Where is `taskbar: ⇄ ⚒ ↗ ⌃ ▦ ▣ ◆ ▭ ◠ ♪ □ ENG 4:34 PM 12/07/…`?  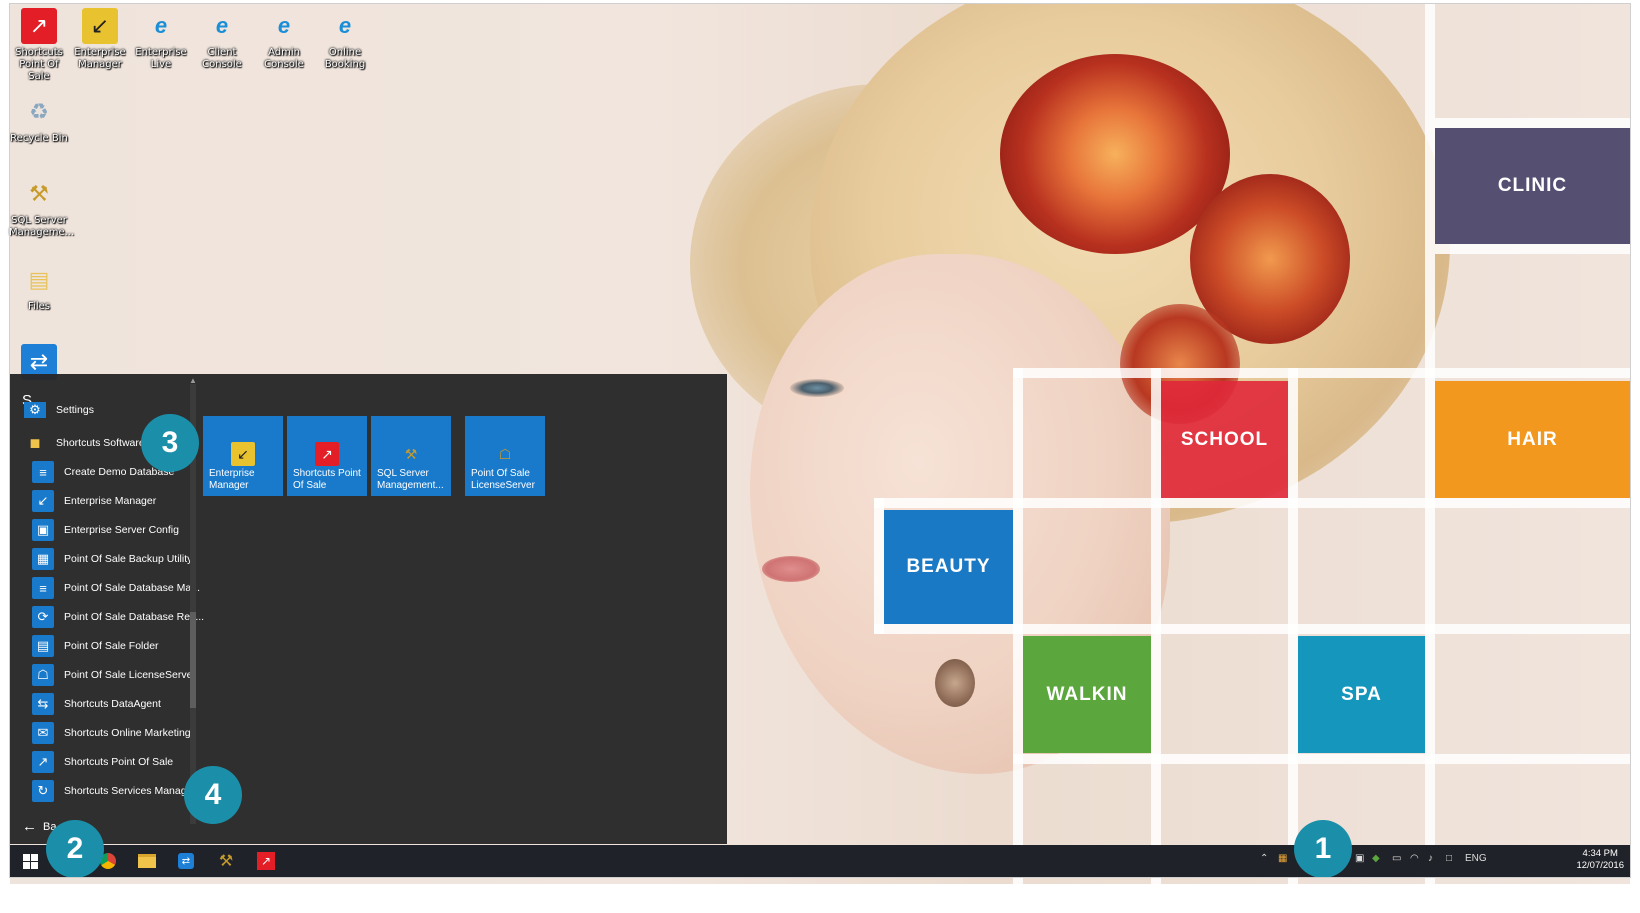
taskbar: ⇄ ⚒ ↗ ⌃ ▦ ▣ ◆ ▭ ◠ ♪ □ ENG 4:34 PM 12/07/… is located at coordinates (820, 861).